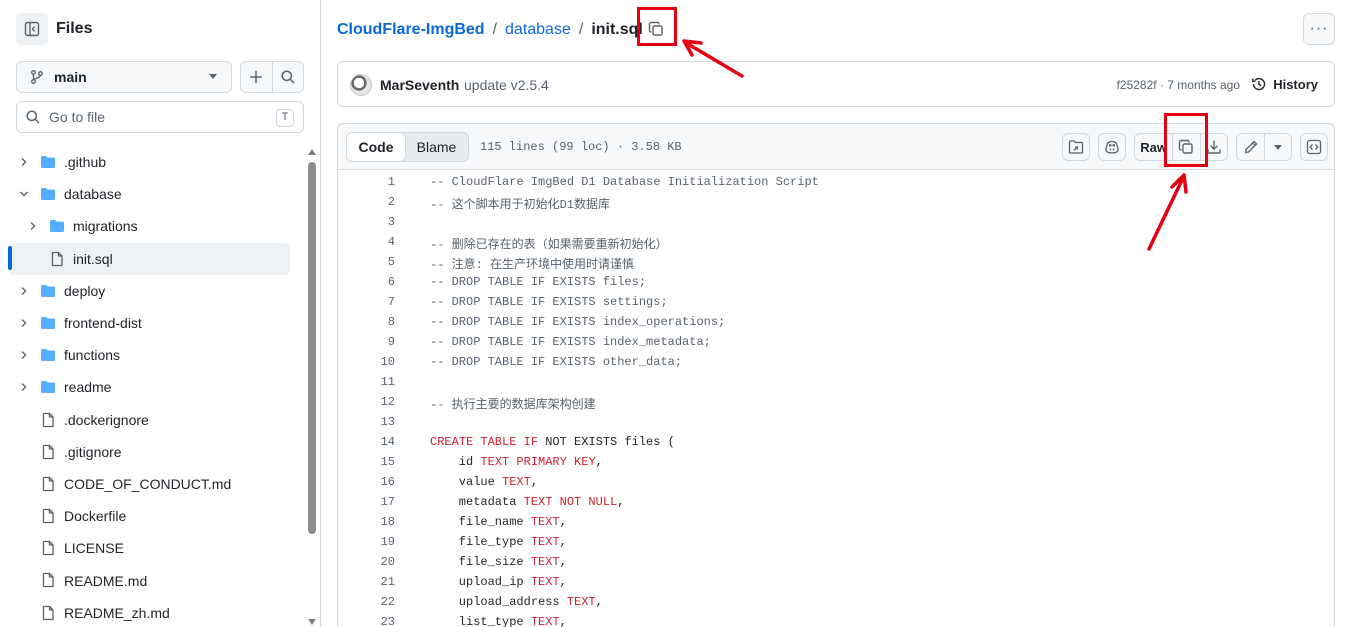 The height and width of the screenshot is (627, 1349). I want to click on more-options-button: ···, so click(1319, 29).